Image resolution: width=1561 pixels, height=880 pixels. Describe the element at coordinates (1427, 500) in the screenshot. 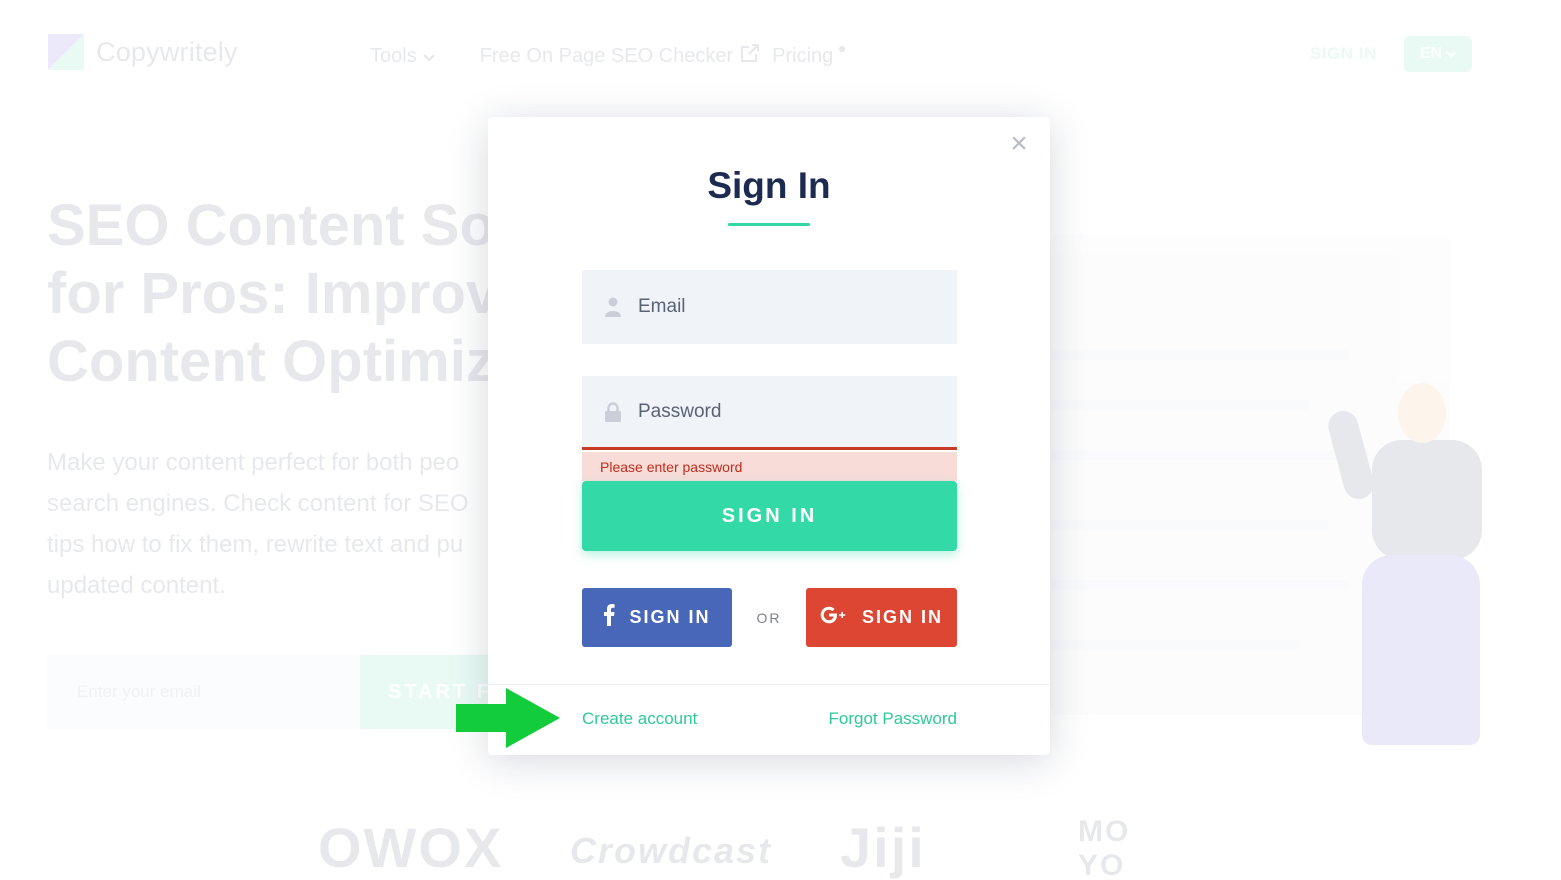

I see `person-illustration-body` at that location.